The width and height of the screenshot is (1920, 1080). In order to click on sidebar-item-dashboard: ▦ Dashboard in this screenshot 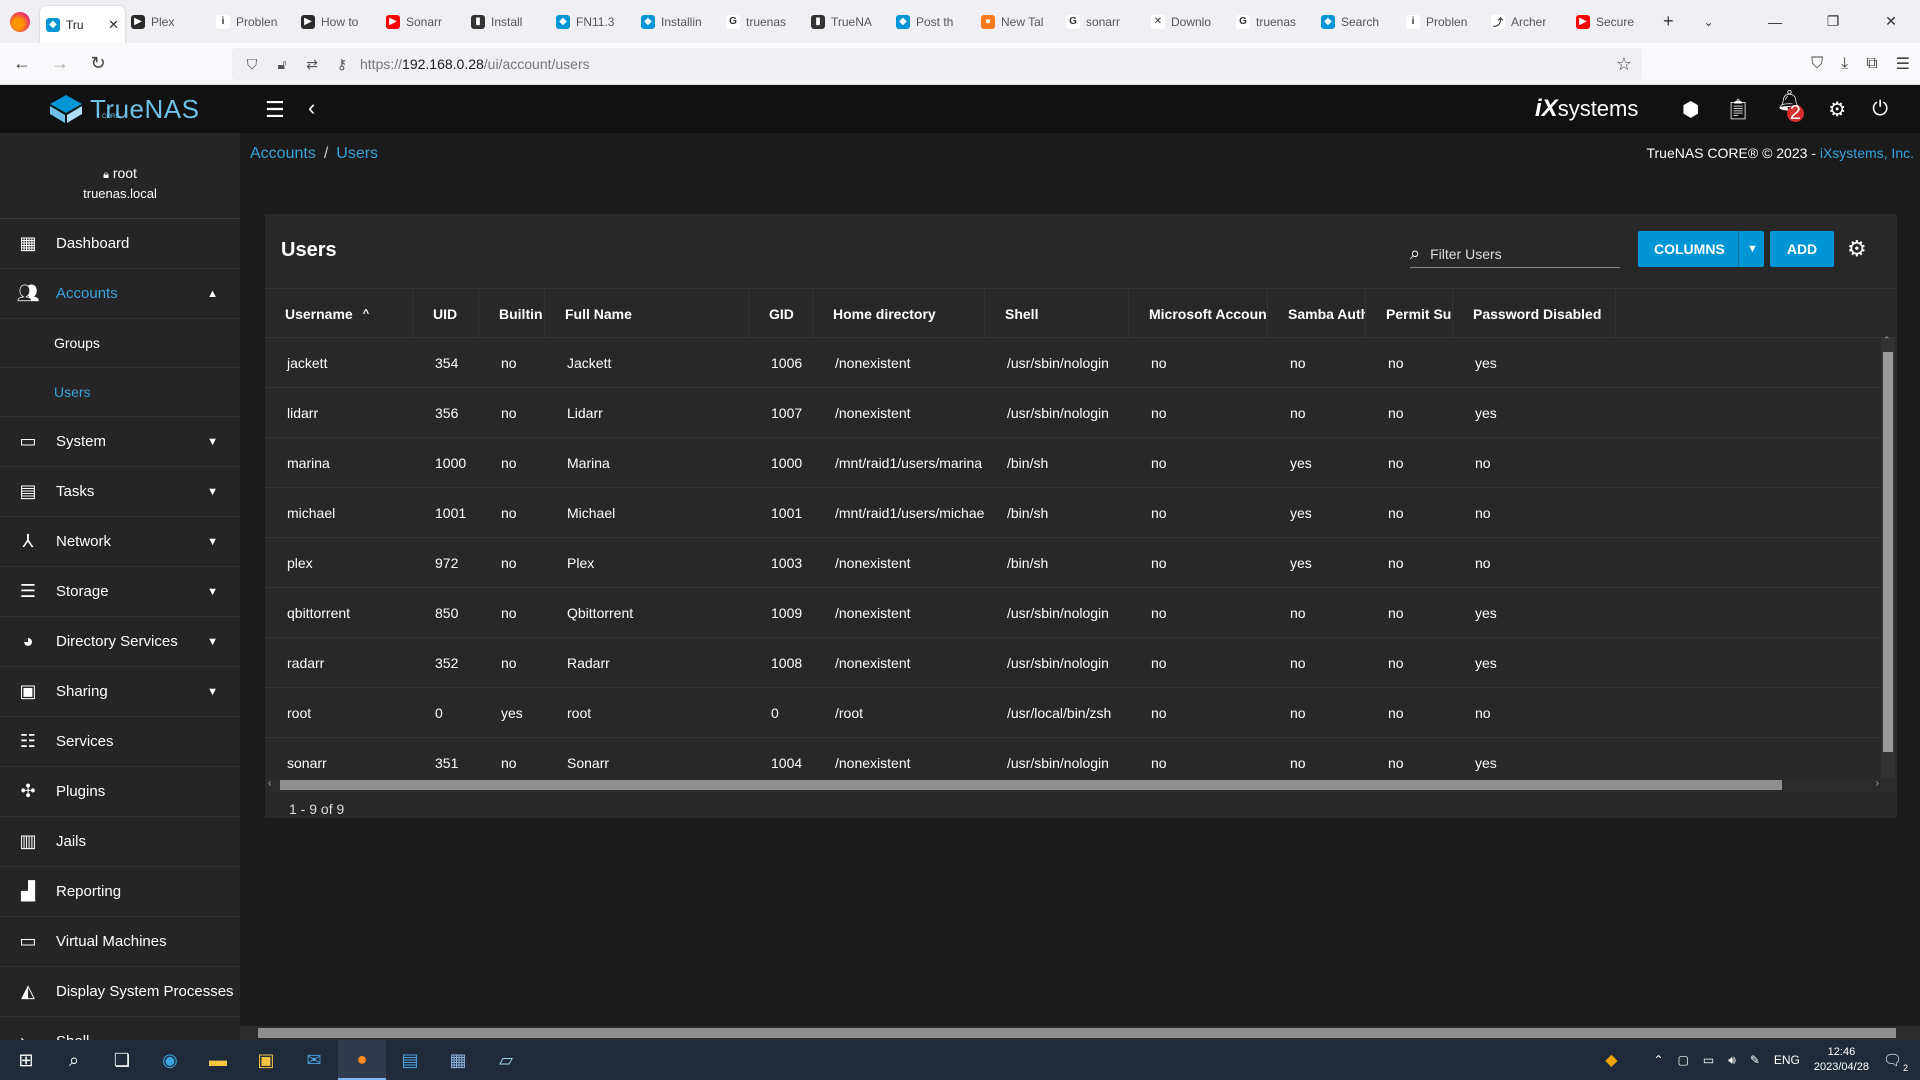, I will do `click(120, 244)`.